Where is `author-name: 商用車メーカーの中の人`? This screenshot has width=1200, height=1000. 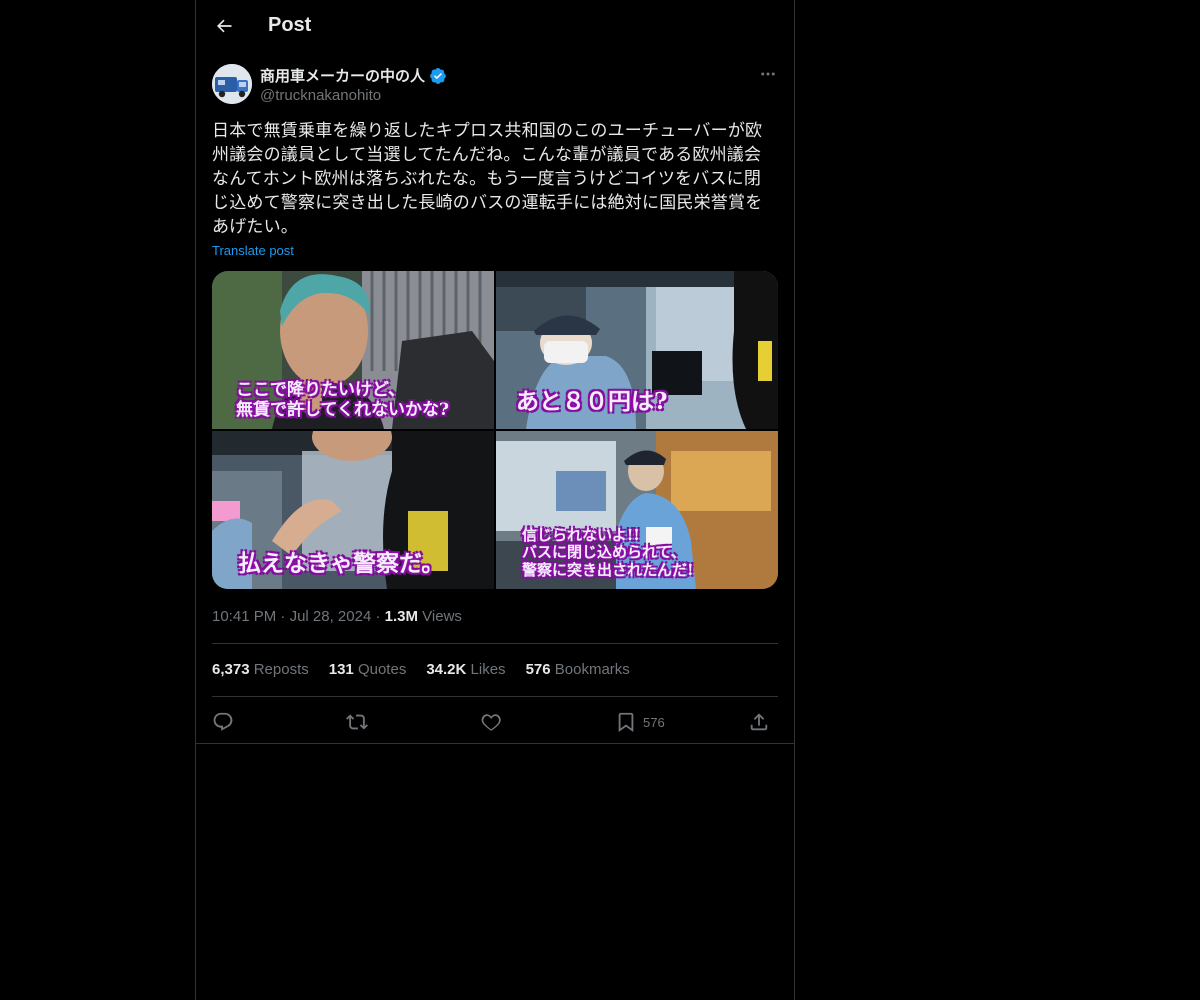 author-name: 商用車メーカーの中の人 is located at coordinates (353, 75).